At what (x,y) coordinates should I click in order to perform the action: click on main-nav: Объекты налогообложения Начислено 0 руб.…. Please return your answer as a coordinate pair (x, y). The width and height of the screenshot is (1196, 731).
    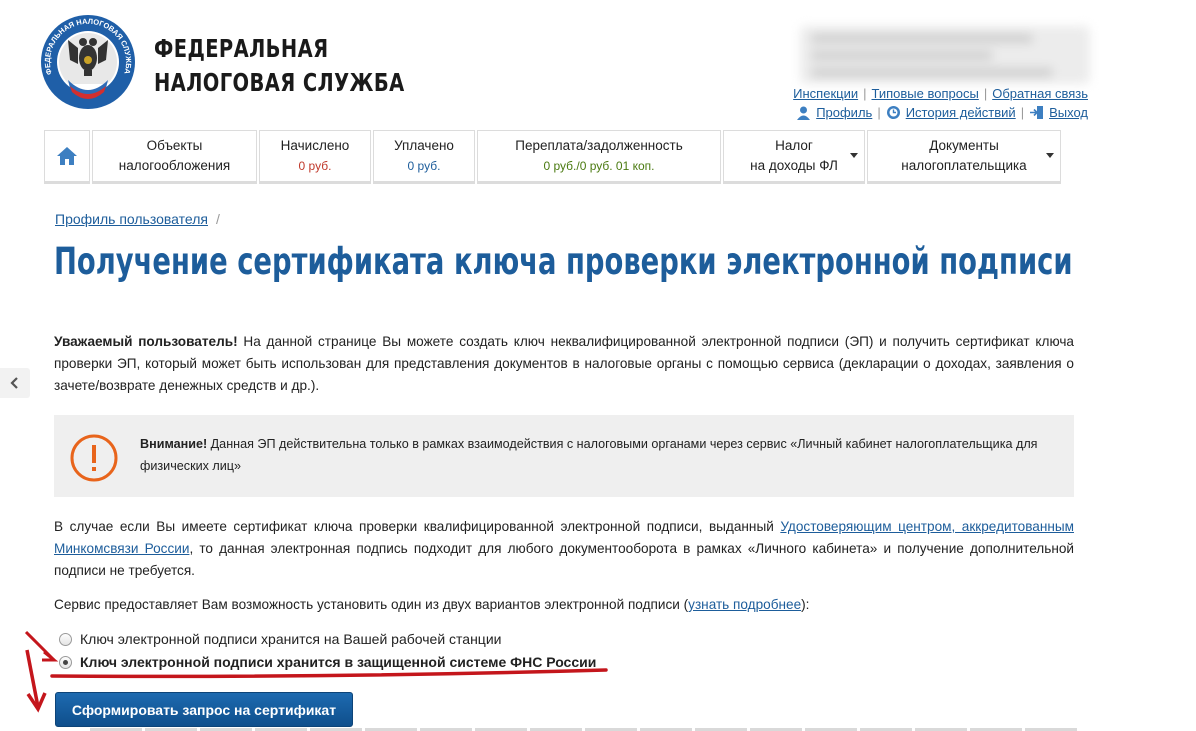
    Looking at the image, I should click on (553, 157).